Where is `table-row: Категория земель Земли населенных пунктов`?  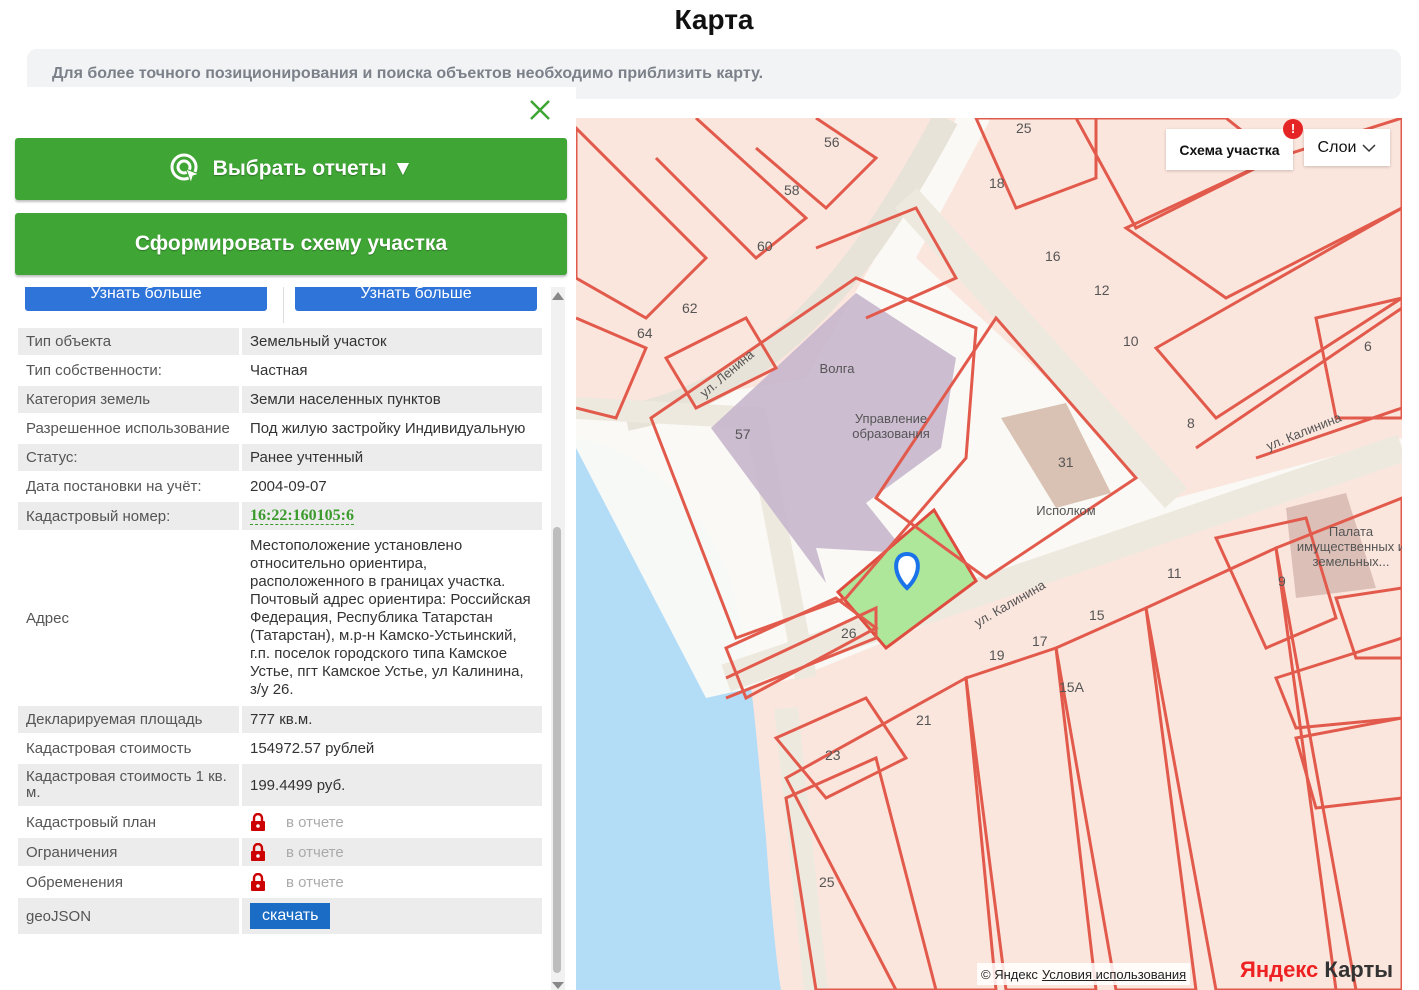 table-row: Категория земель Земли населенных пунктов is located at coordinates (280, 399).